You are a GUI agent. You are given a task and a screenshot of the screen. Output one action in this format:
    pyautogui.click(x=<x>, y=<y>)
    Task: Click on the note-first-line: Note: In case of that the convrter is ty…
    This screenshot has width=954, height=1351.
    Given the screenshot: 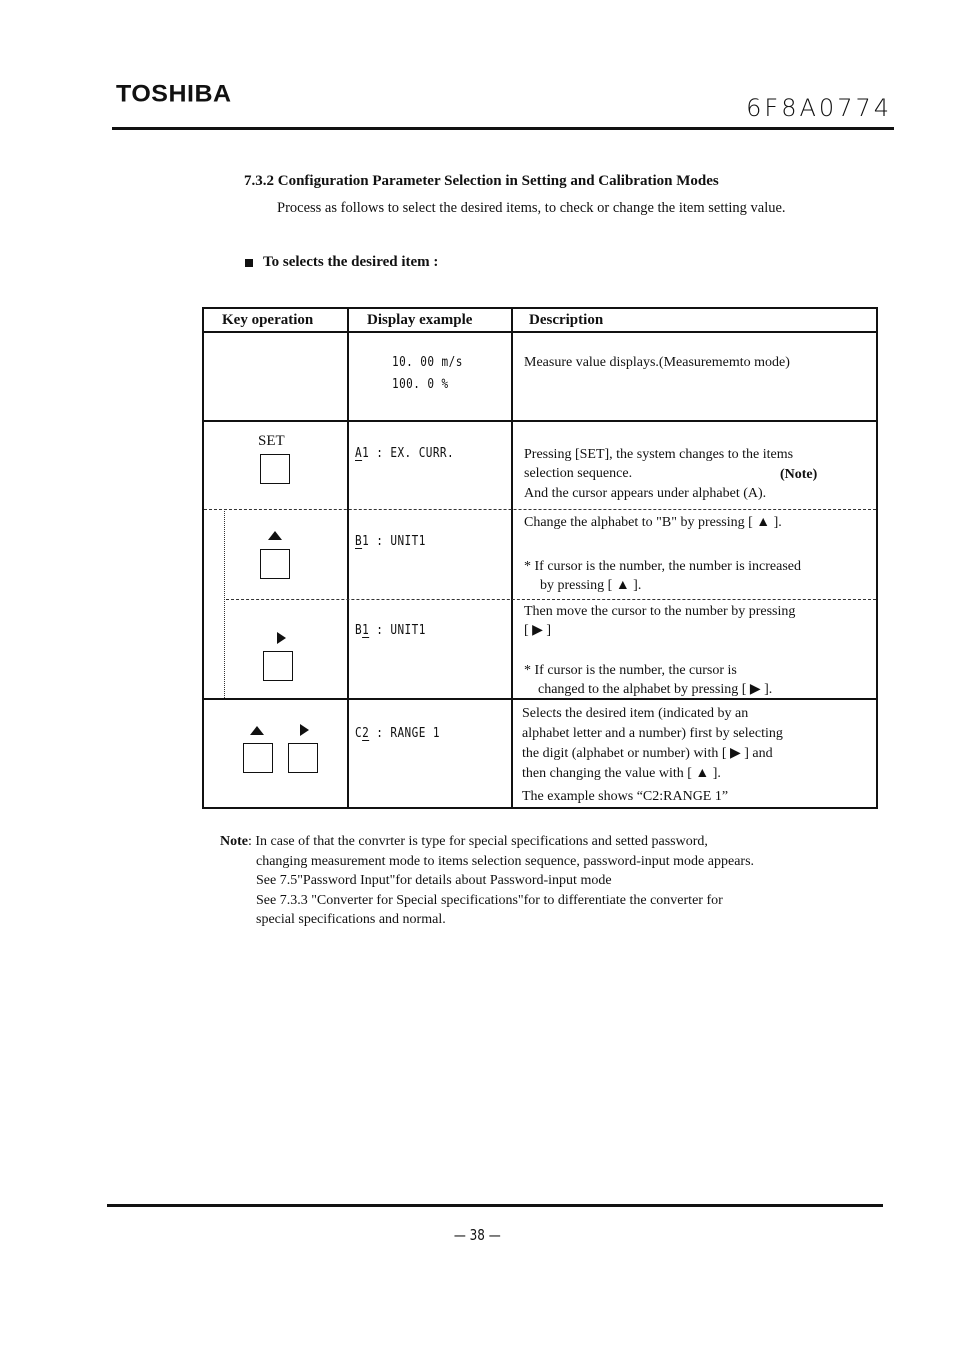 What is the action you would take?
    pyautogui.click(x=550, y=842)
    